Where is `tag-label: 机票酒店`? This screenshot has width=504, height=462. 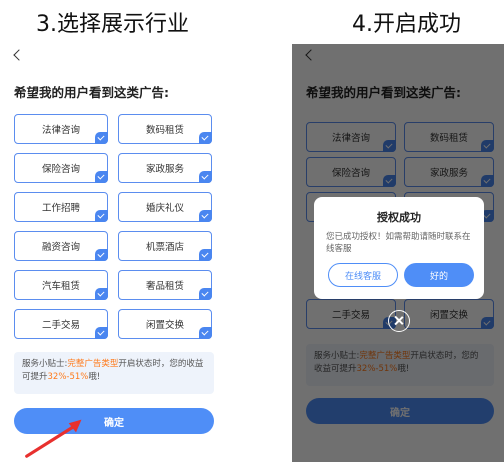
tag-label: 机票酒店 is located at coordinates (164, 247).